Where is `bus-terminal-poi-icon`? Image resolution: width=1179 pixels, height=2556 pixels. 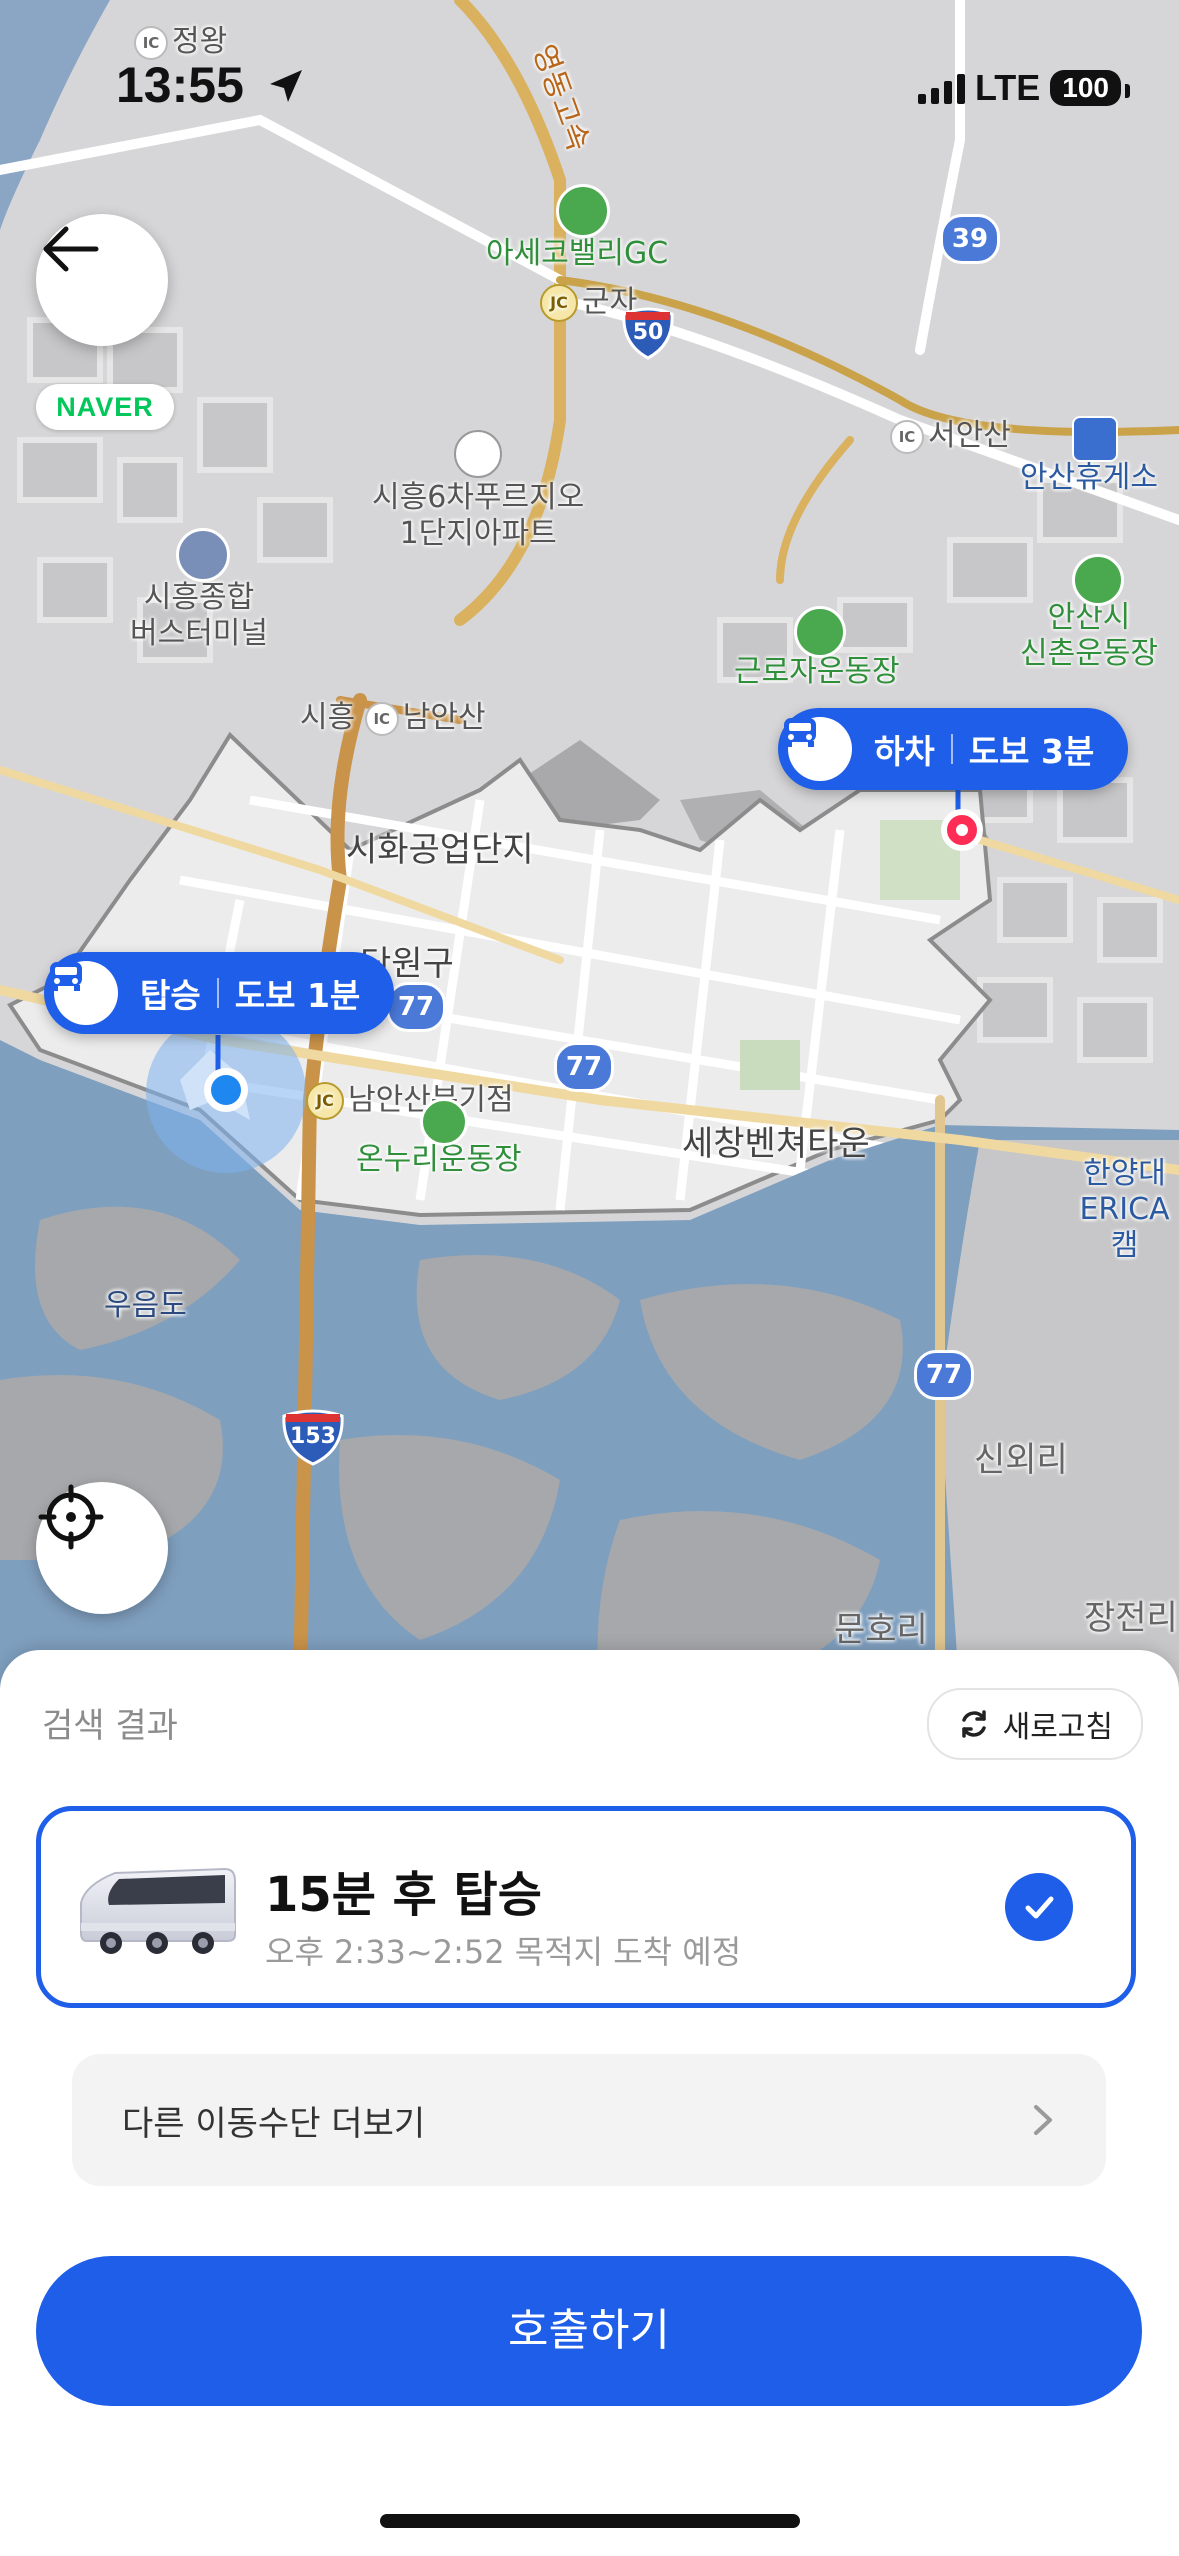 bus-terminal-poi-icon is located at coordinates (203, 555).